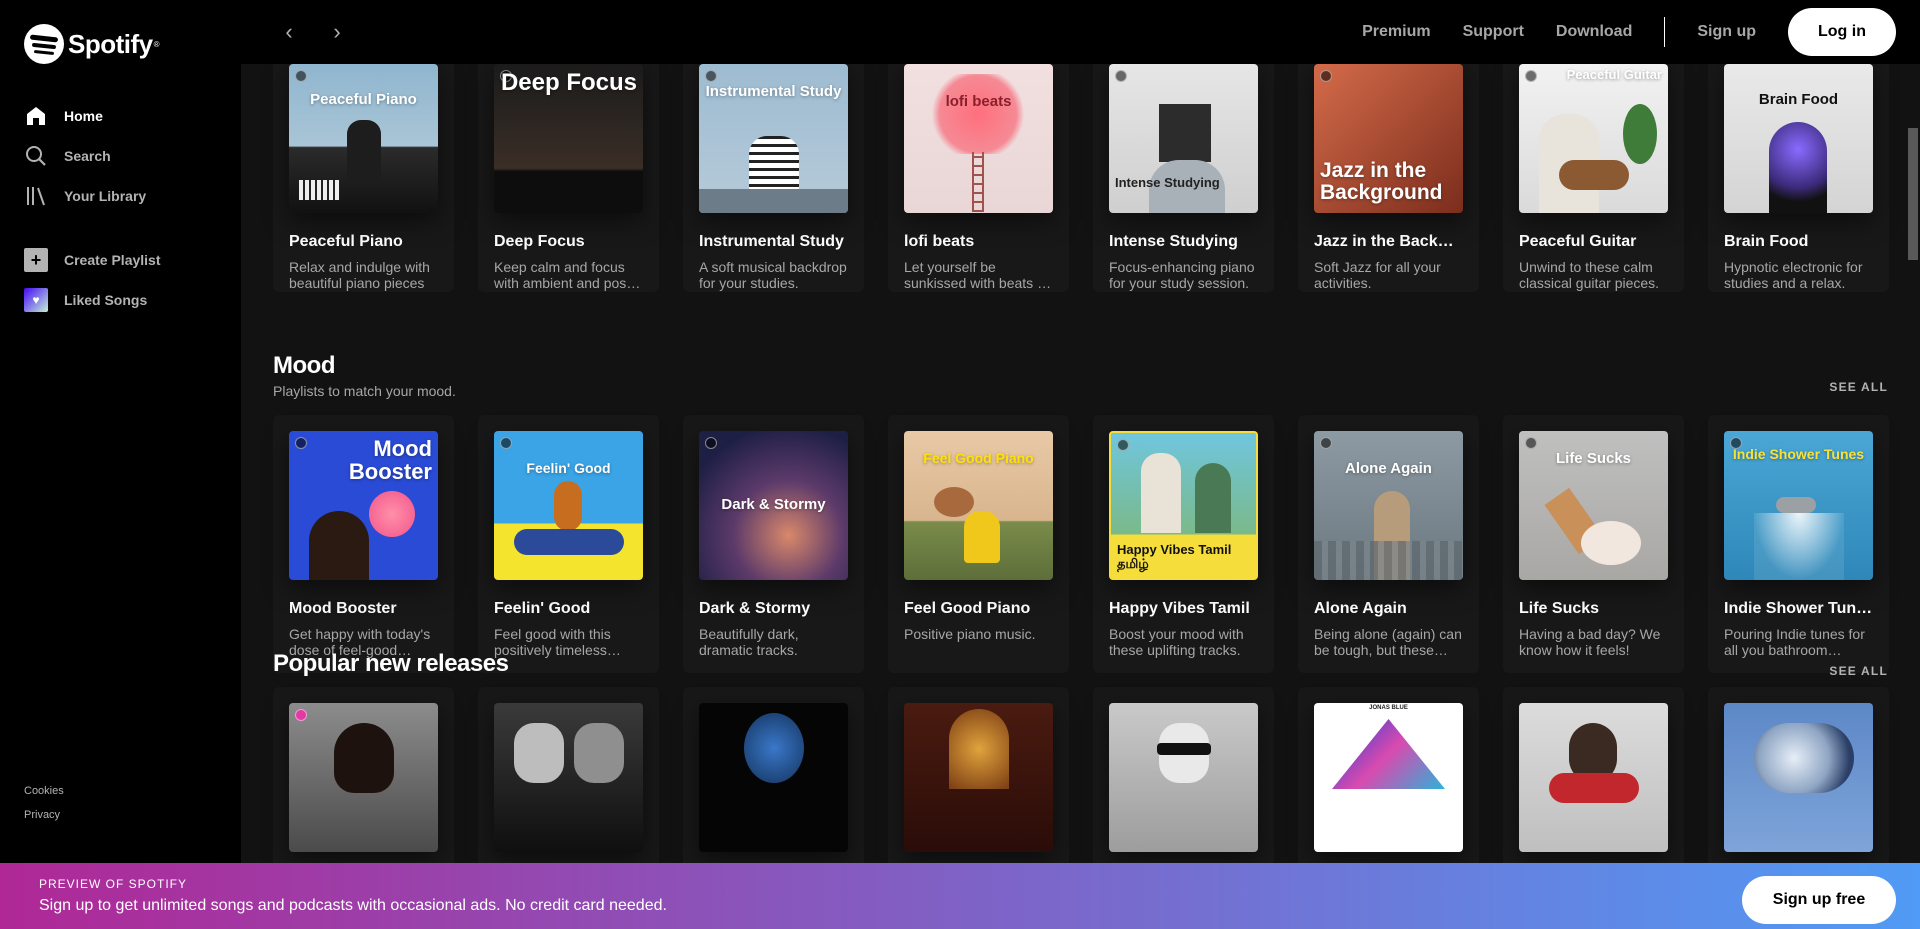 This screenshot has width=1920, height=929. Describe the element at coordinates (1858, 671) in the screenshot. I see `see-all-releases-link: SEE ALL` at that location.